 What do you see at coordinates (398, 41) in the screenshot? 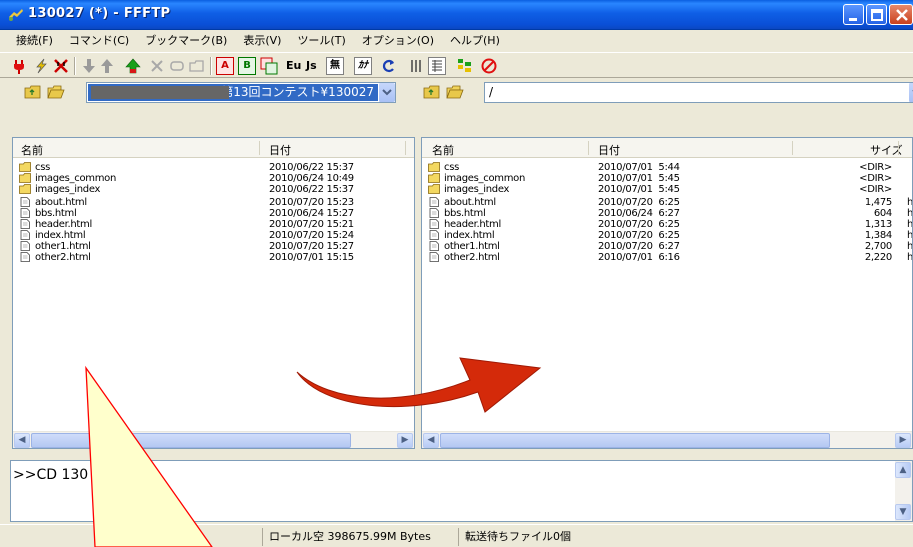
I see `menu-options: オプション(O)` at bounding box center [398, 41].